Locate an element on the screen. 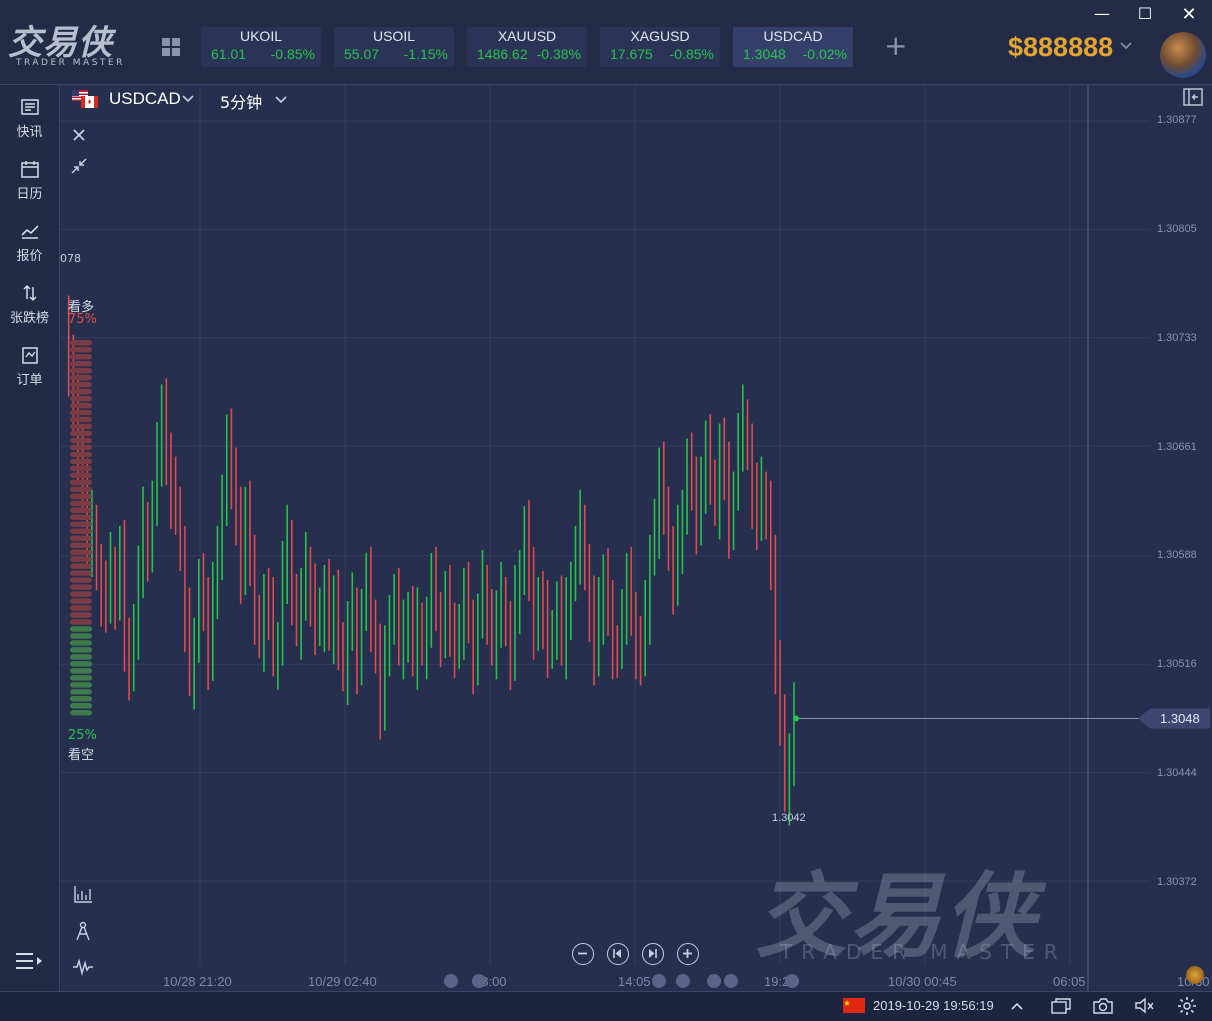 The width and height of the screenshot is (1212, 1021). avatar is located at coordinates (1183, 55).